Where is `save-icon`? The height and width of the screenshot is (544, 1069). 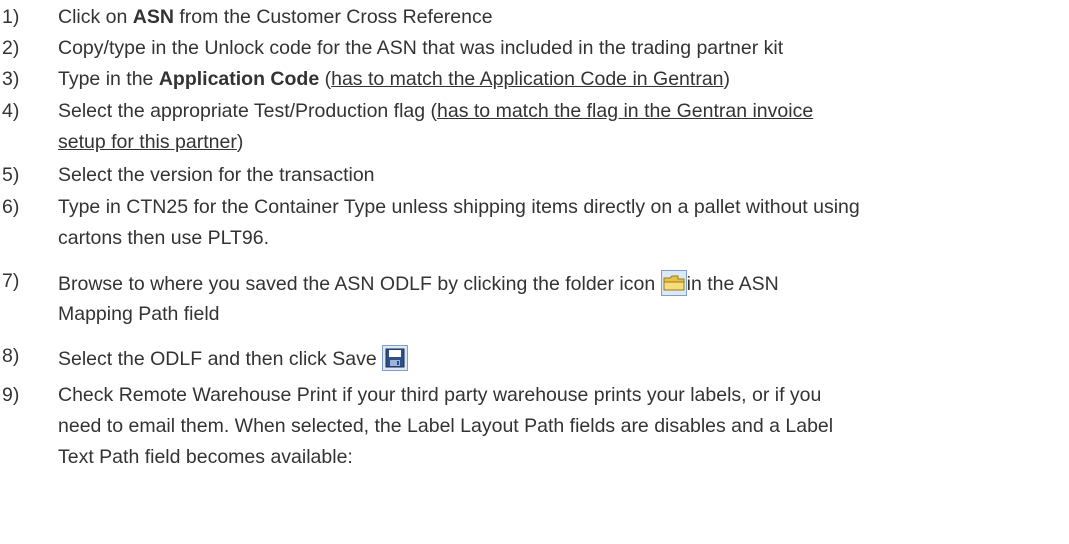
save-icon is located at coordinates (395, 361).